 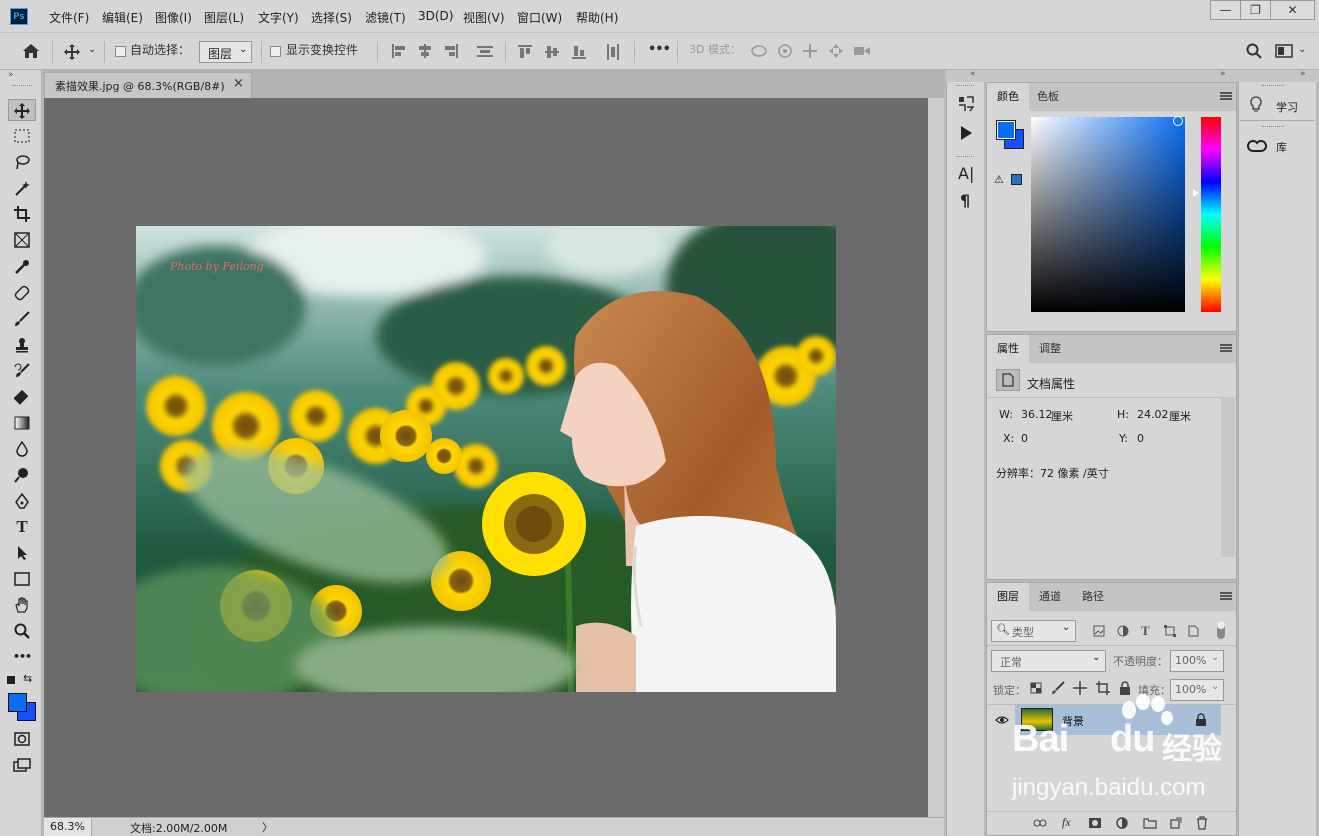 What do you see at coordinates (331, 17) in the screenshot?
I see `menu-select: 选择(S)` at bounding box center [331, 17].